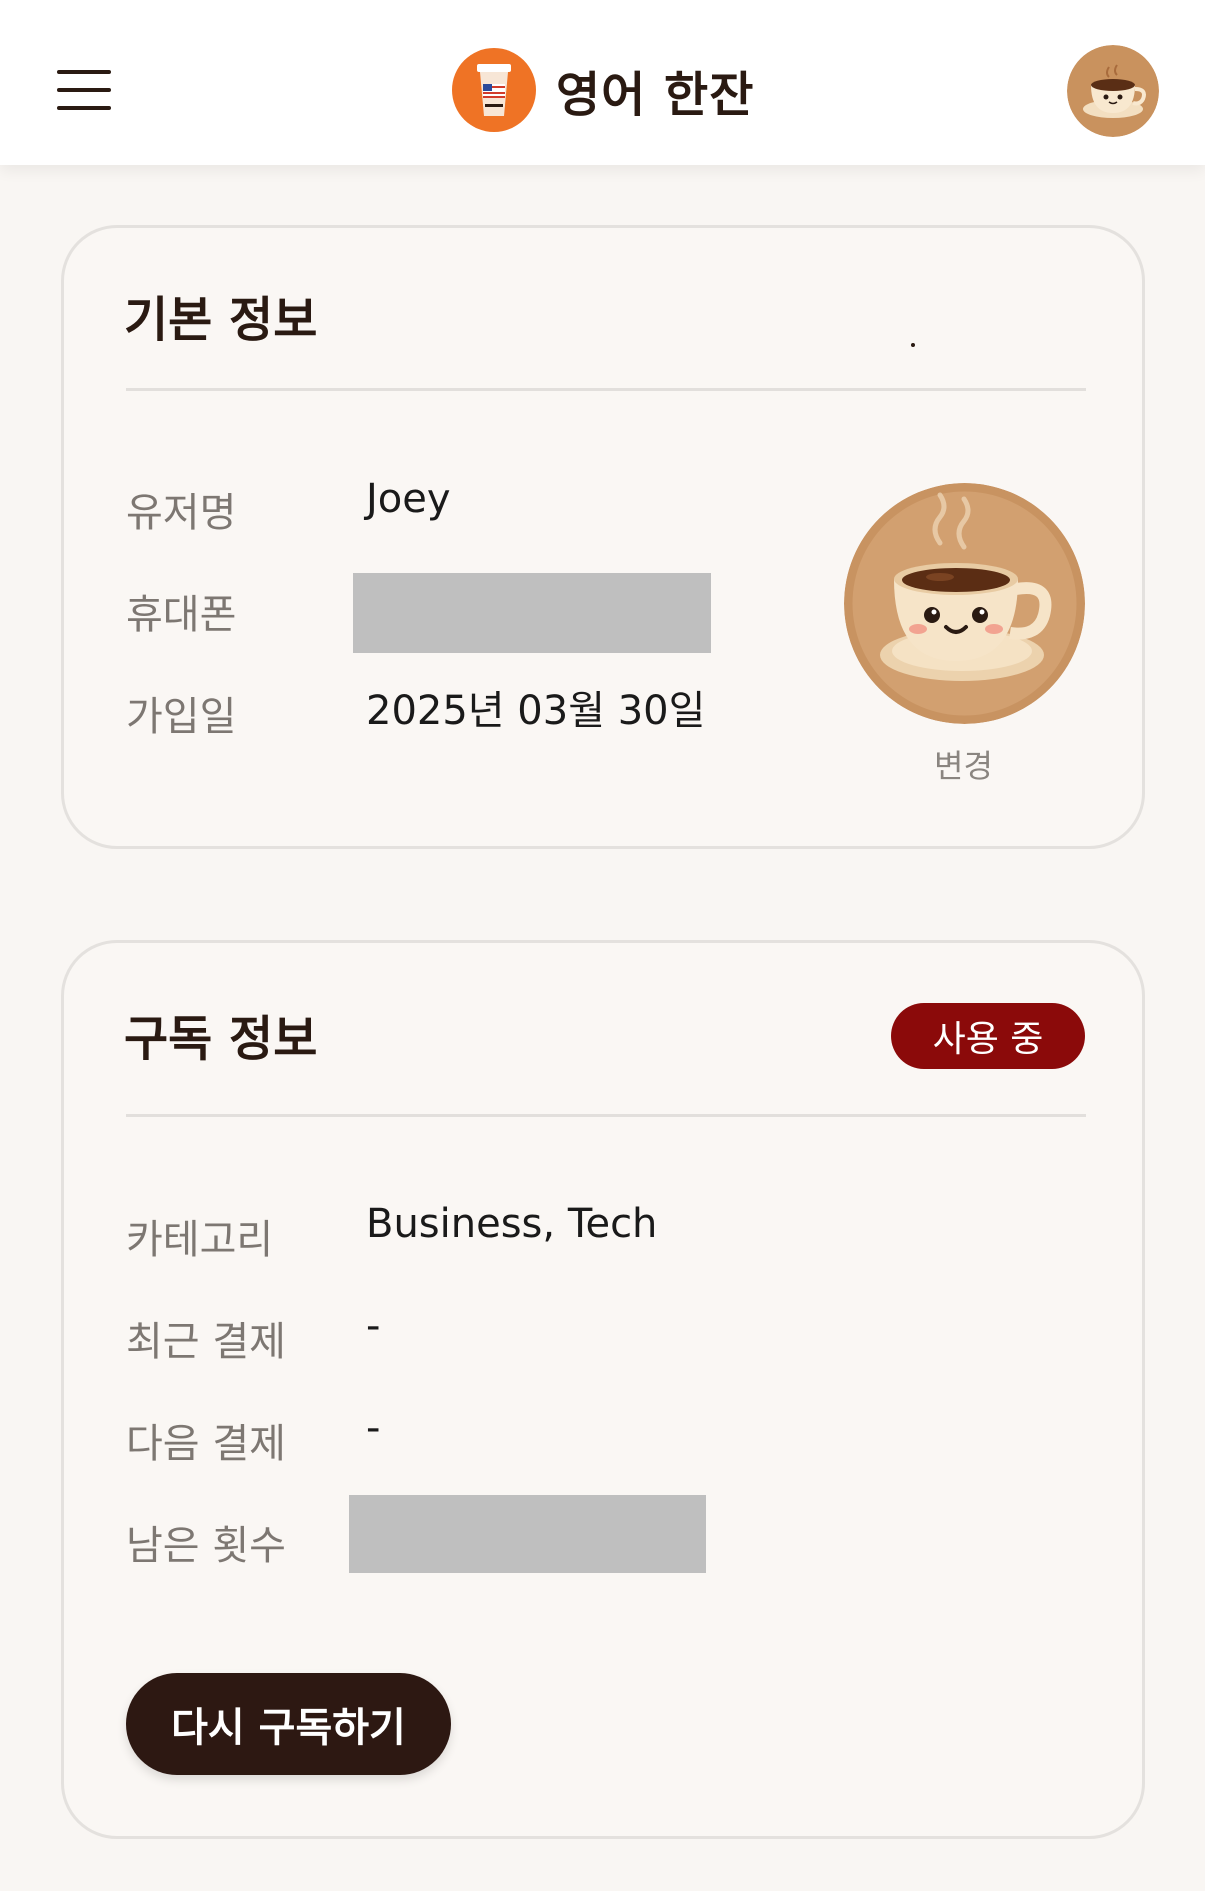 Image resolution: width=1205 pixels, height=1891 pixels. I want to click on join-date-label: 가입일, so click(181, 717).